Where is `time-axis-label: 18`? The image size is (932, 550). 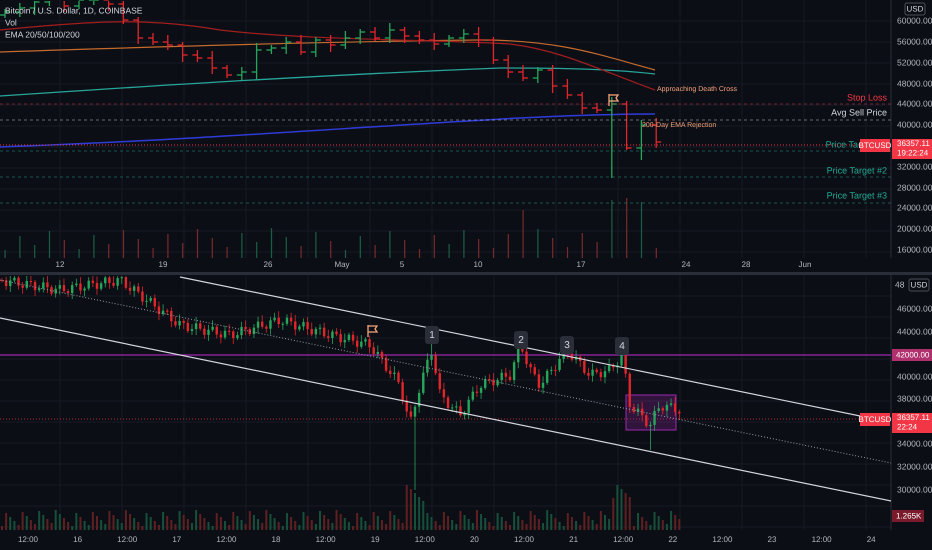 time-axis-label: 18 is located at coordinates (276, 539).